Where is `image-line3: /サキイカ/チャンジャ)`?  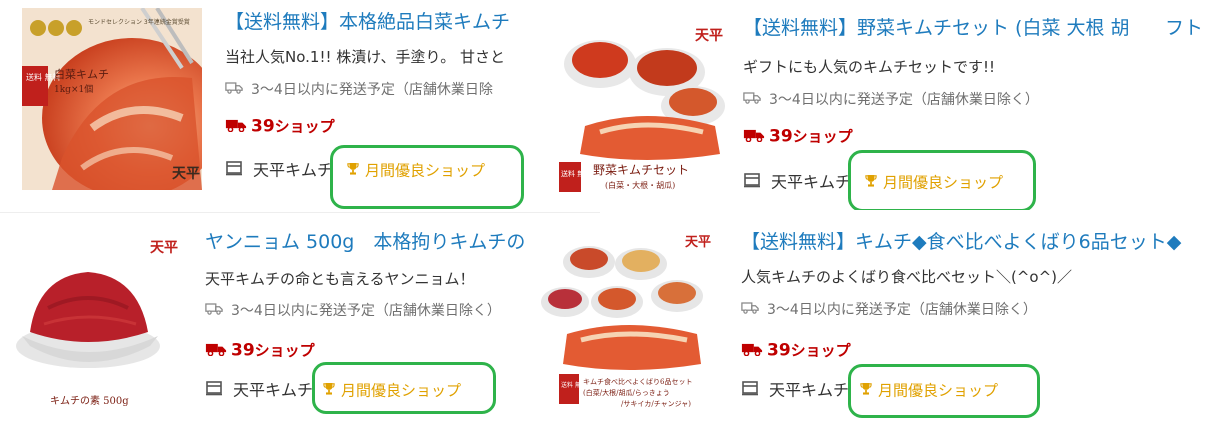 image-line3: /サキイカ/チャンジャ) is located at coordinates (656, 404).